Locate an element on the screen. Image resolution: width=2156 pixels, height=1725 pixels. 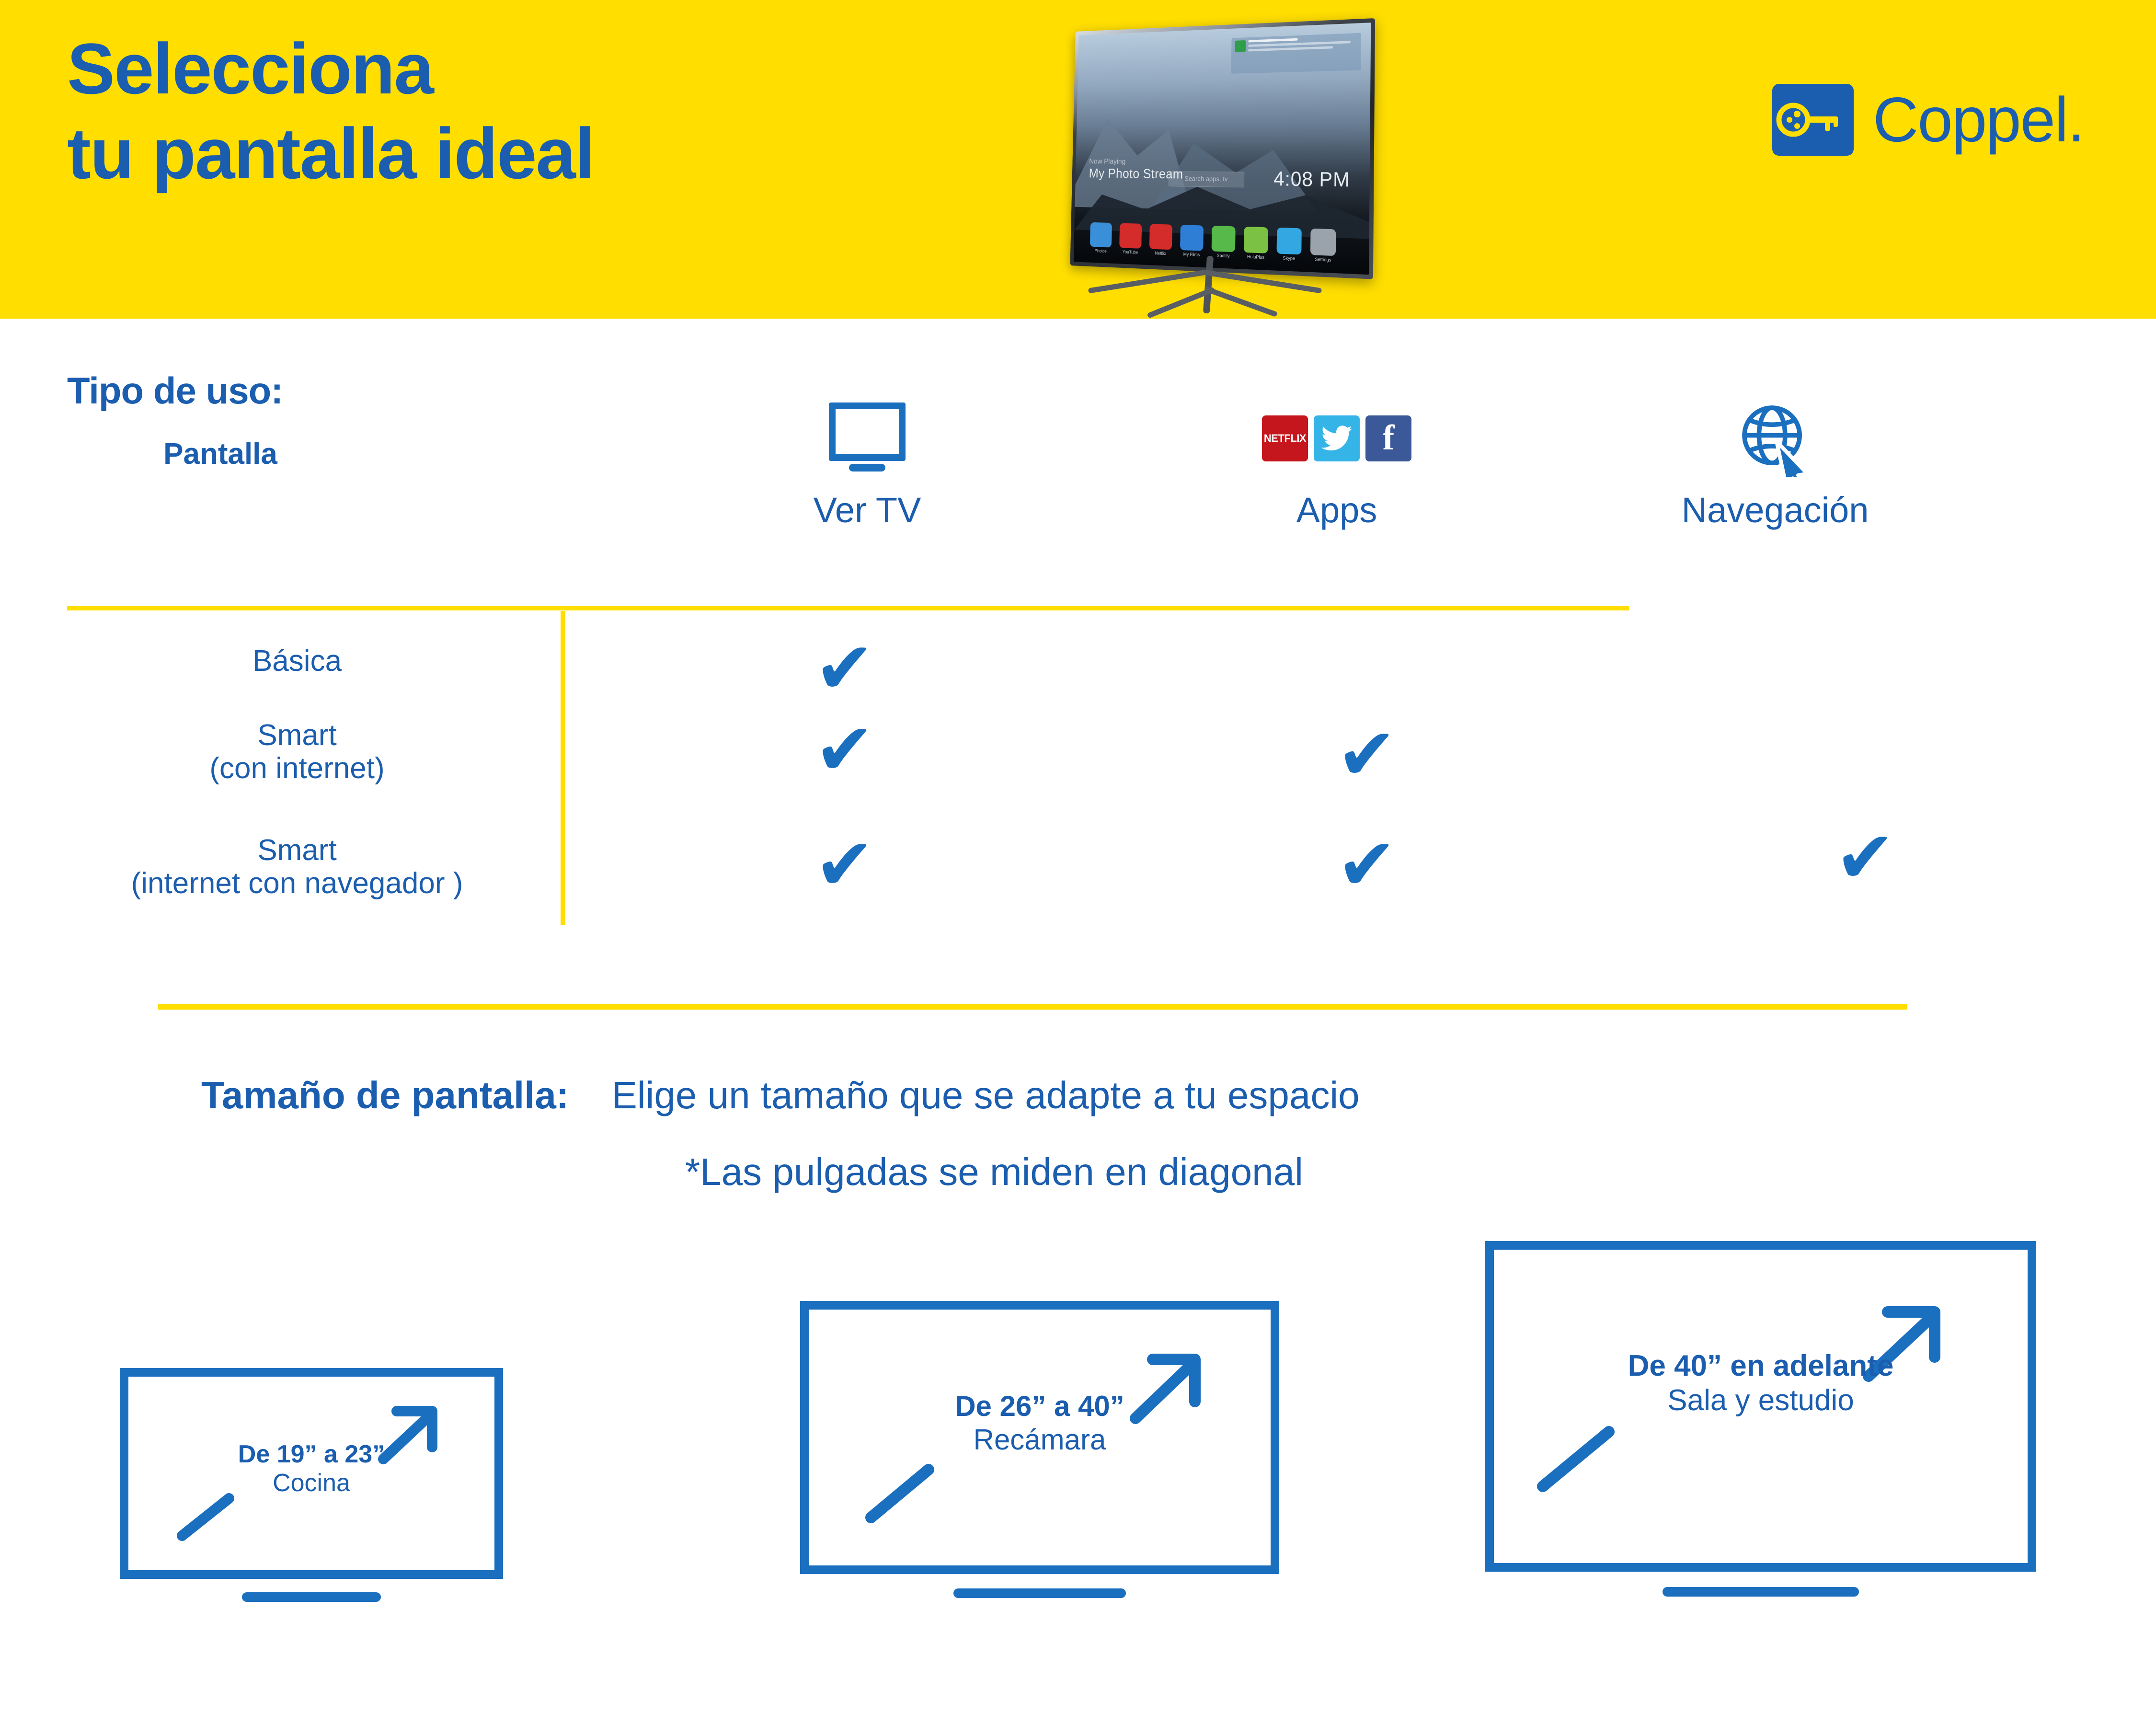
notification-text-lines is located at coordinates (1302, 53).